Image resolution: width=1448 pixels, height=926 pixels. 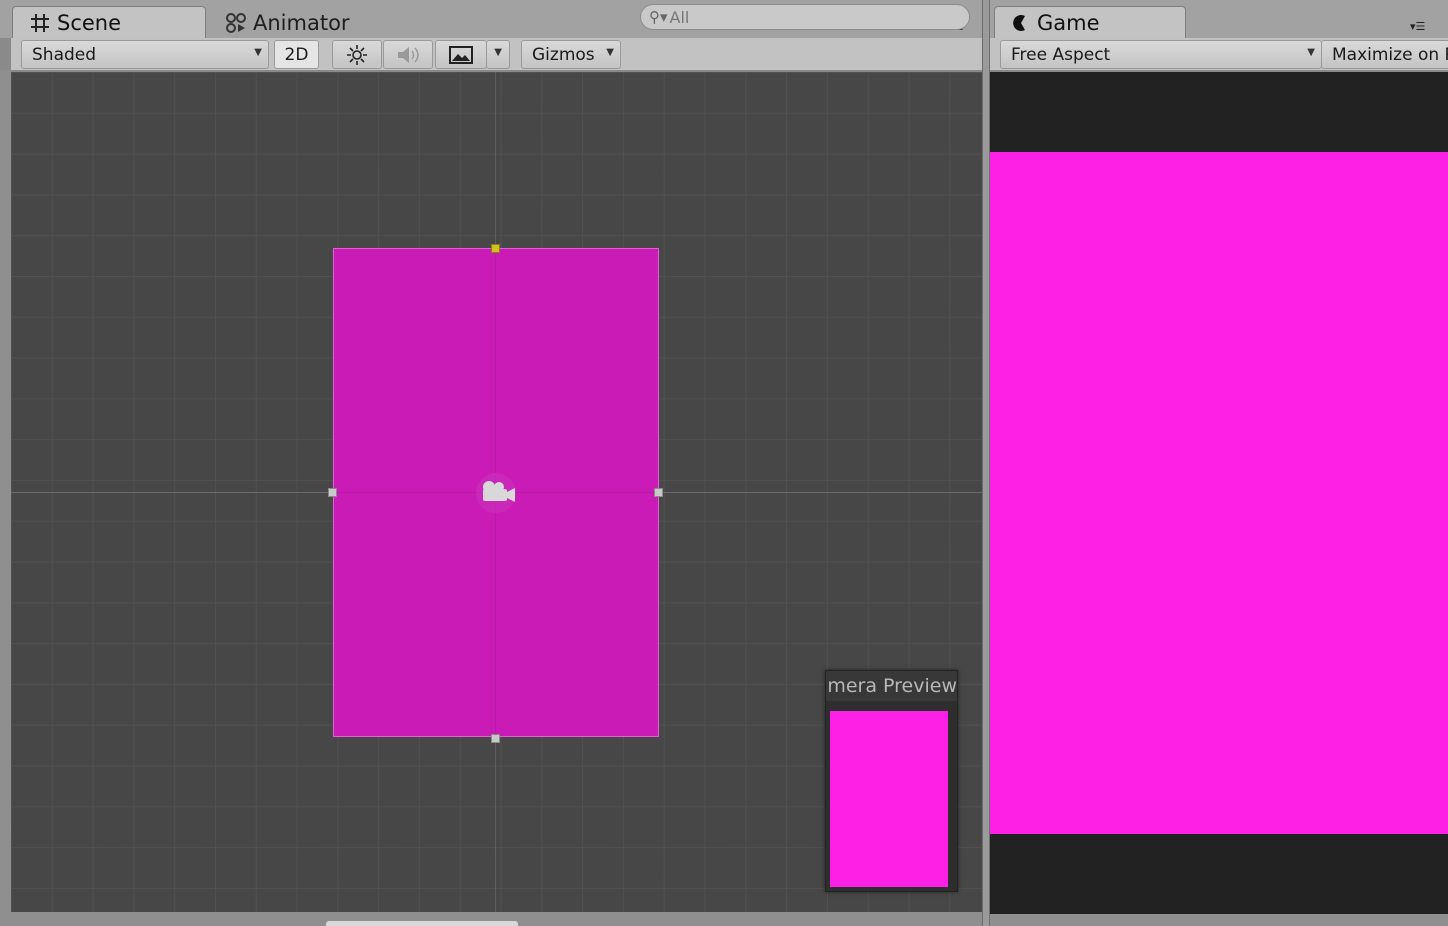 I want to click on maximize-on-play-toggle: Maximize on Play, so click(x=1384, y=54).